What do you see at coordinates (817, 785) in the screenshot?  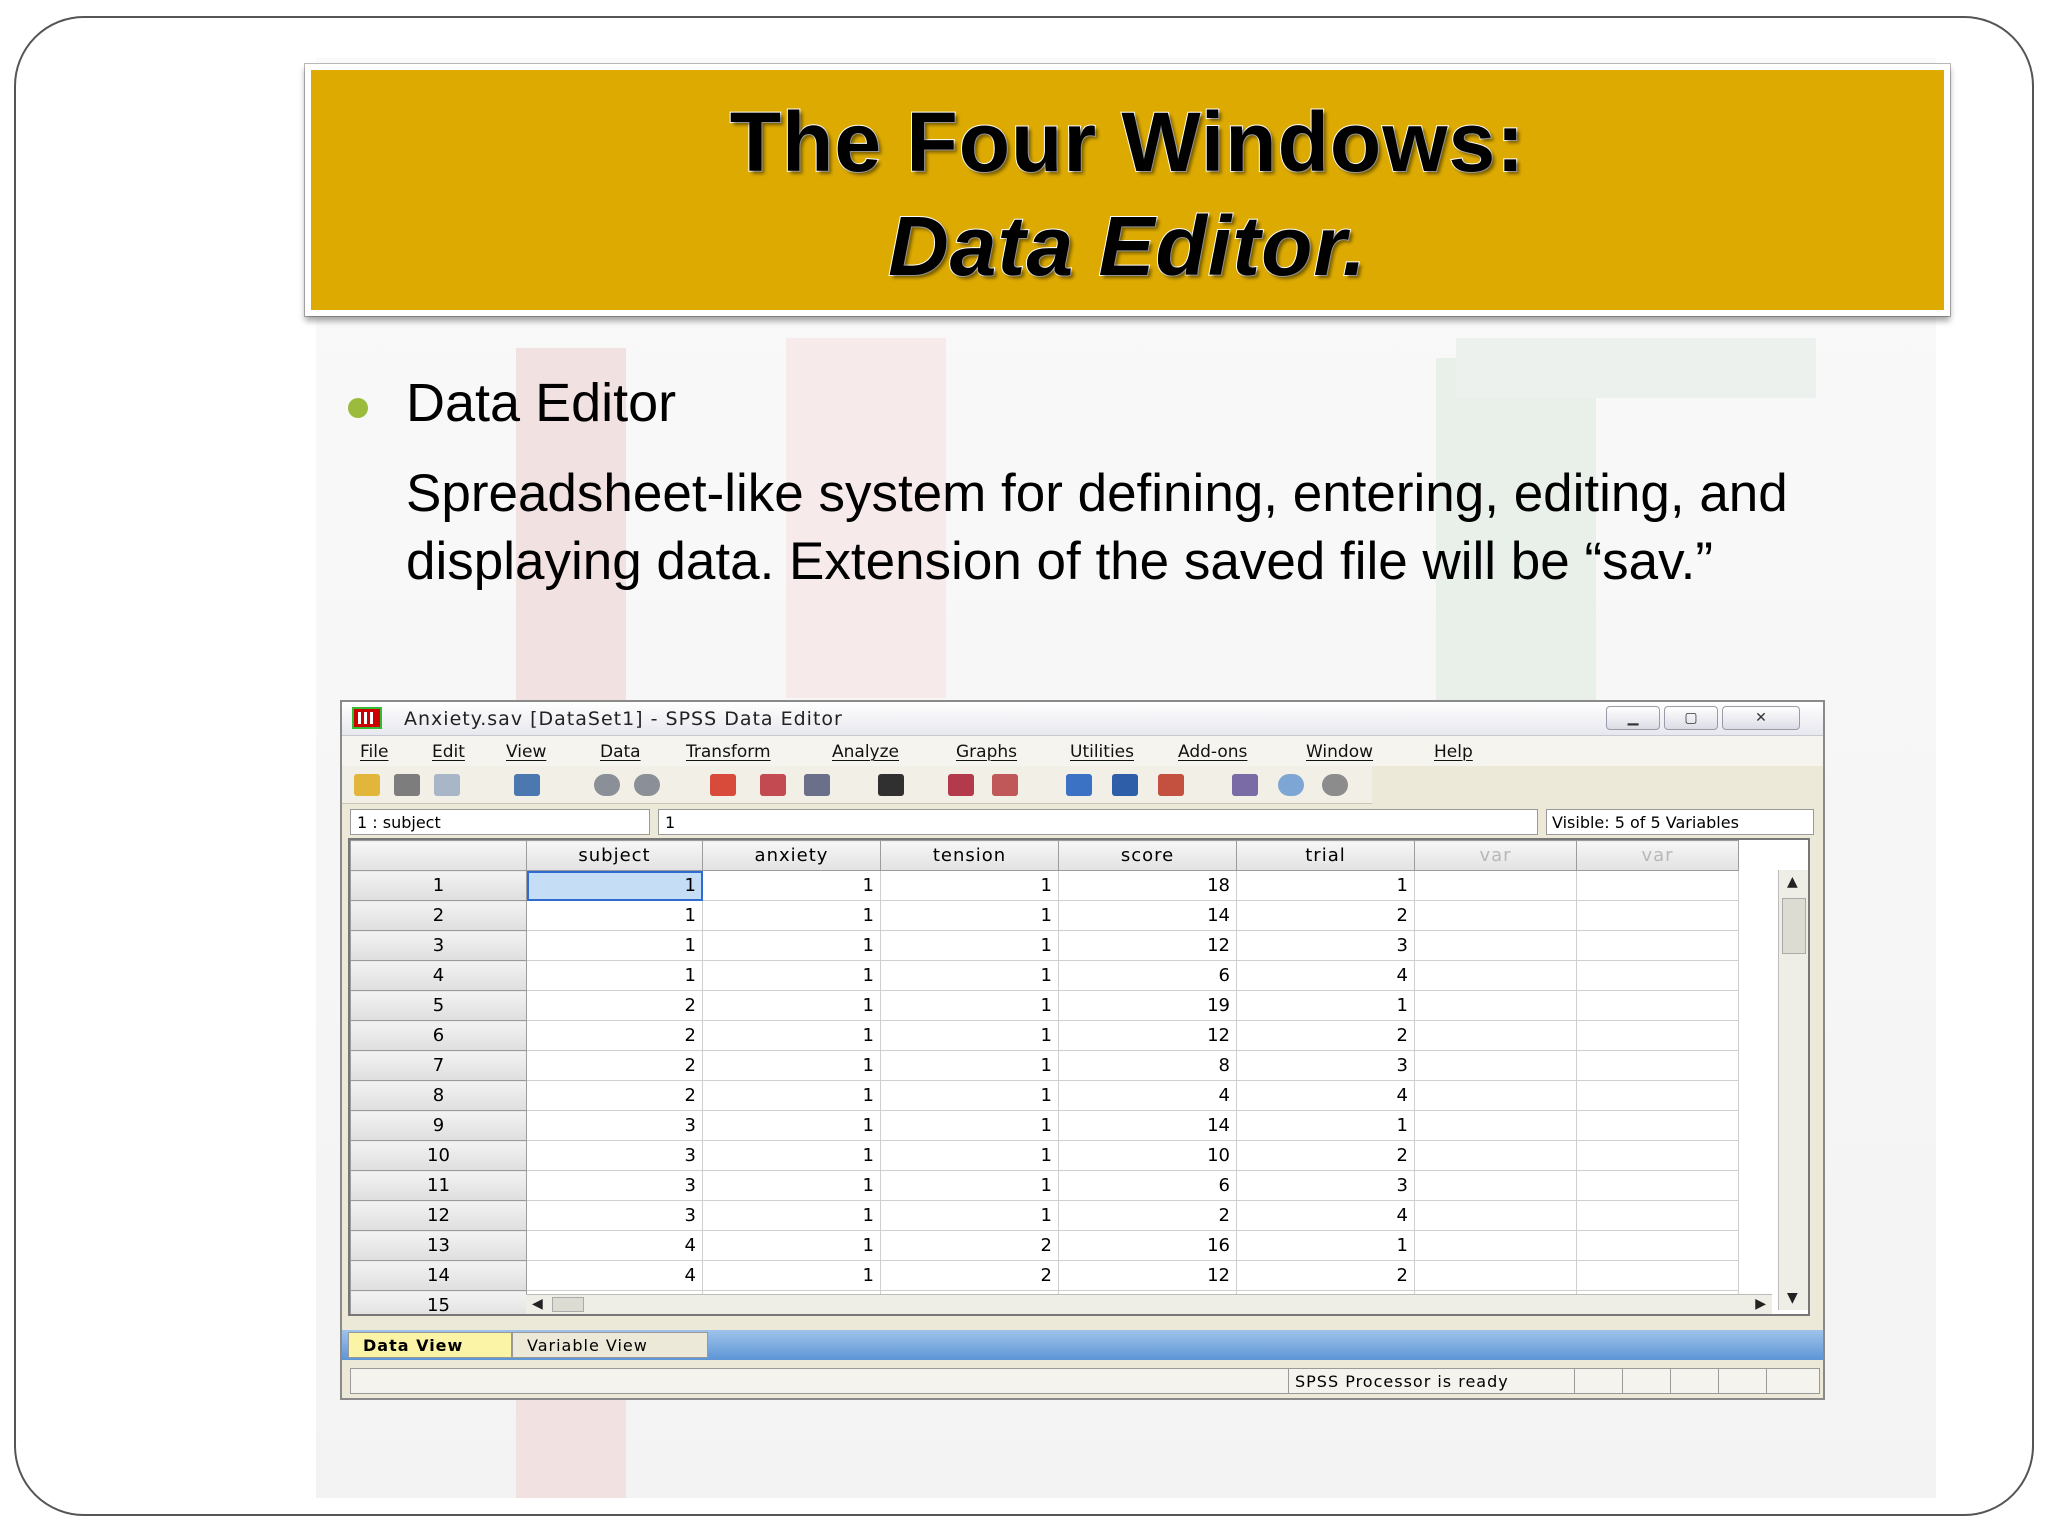 I see `variables-icon` at bounding box center [817, 785].